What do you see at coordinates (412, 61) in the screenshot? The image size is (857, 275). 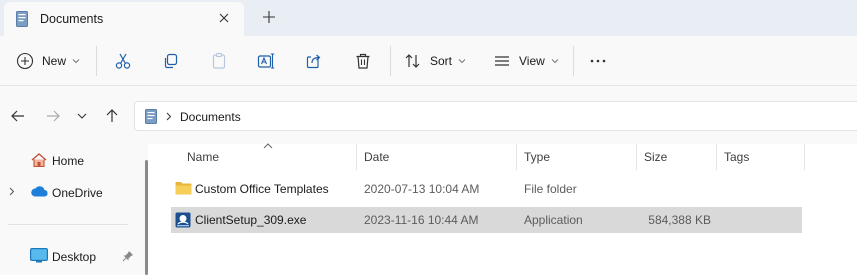 I see `sort-icon` at bounding box center [412, 61].